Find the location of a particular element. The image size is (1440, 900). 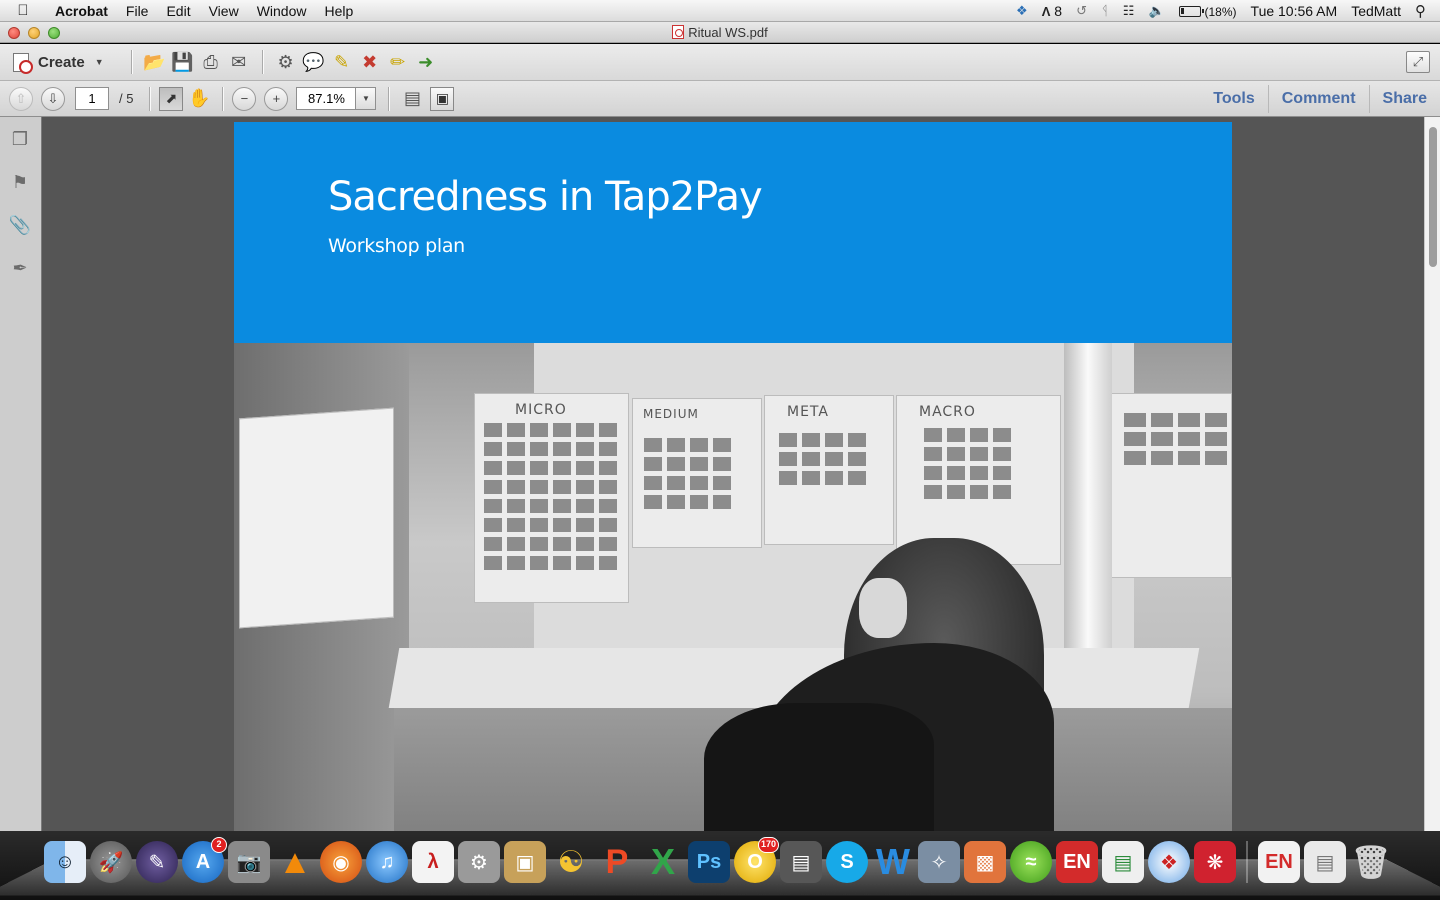

save-icon: 💾 is located at coordinates (183, 62).